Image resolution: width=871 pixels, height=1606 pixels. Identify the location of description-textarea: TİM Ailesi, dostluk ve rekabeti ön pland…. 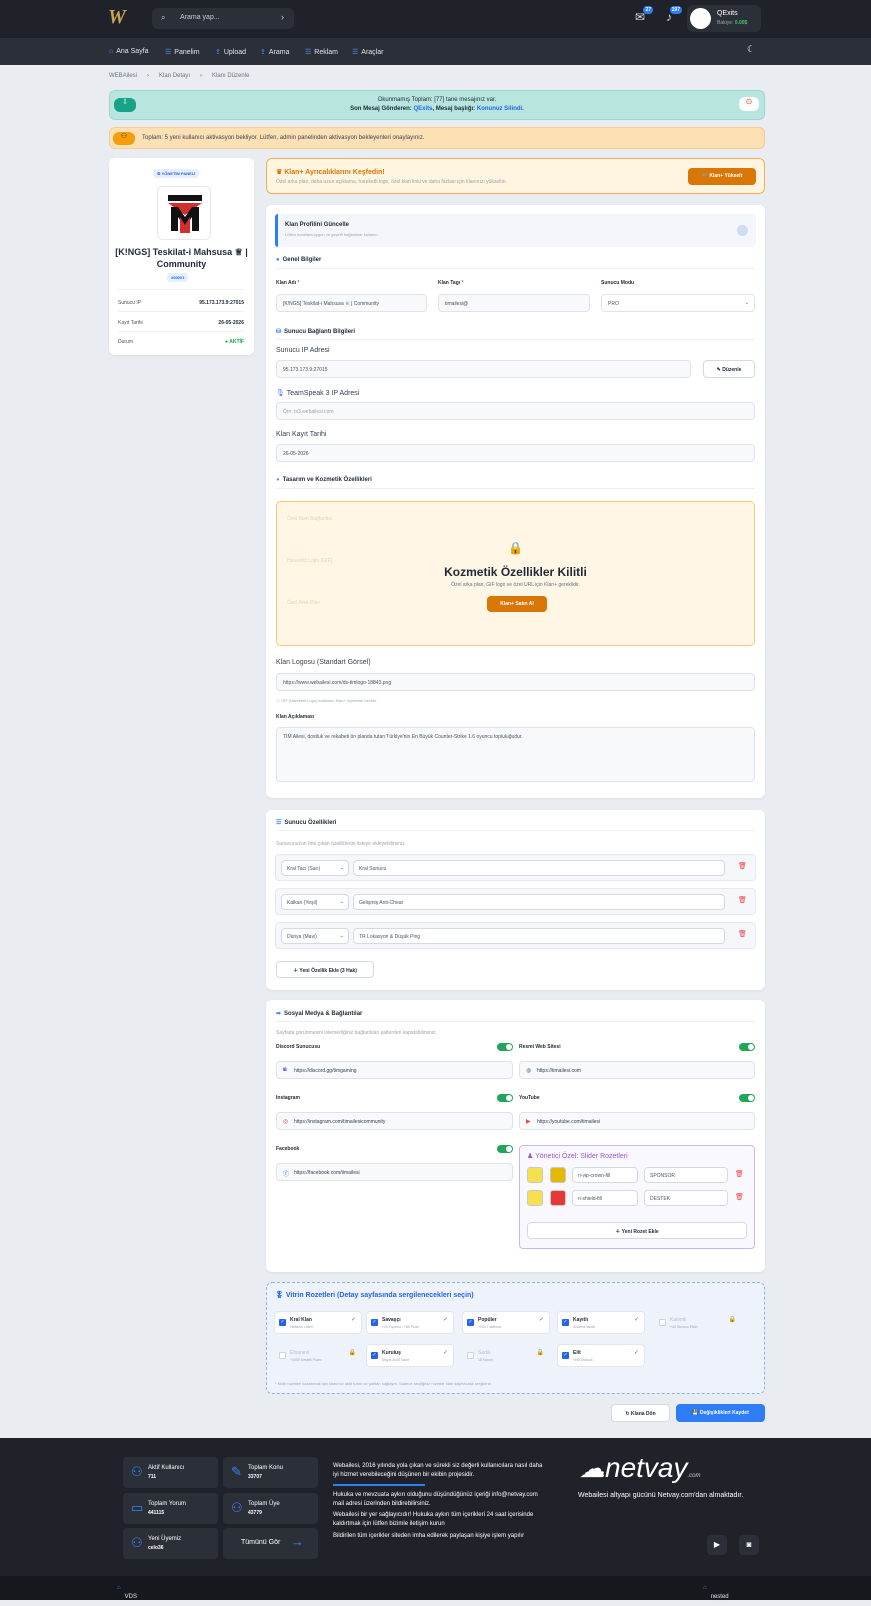
(515, 754).